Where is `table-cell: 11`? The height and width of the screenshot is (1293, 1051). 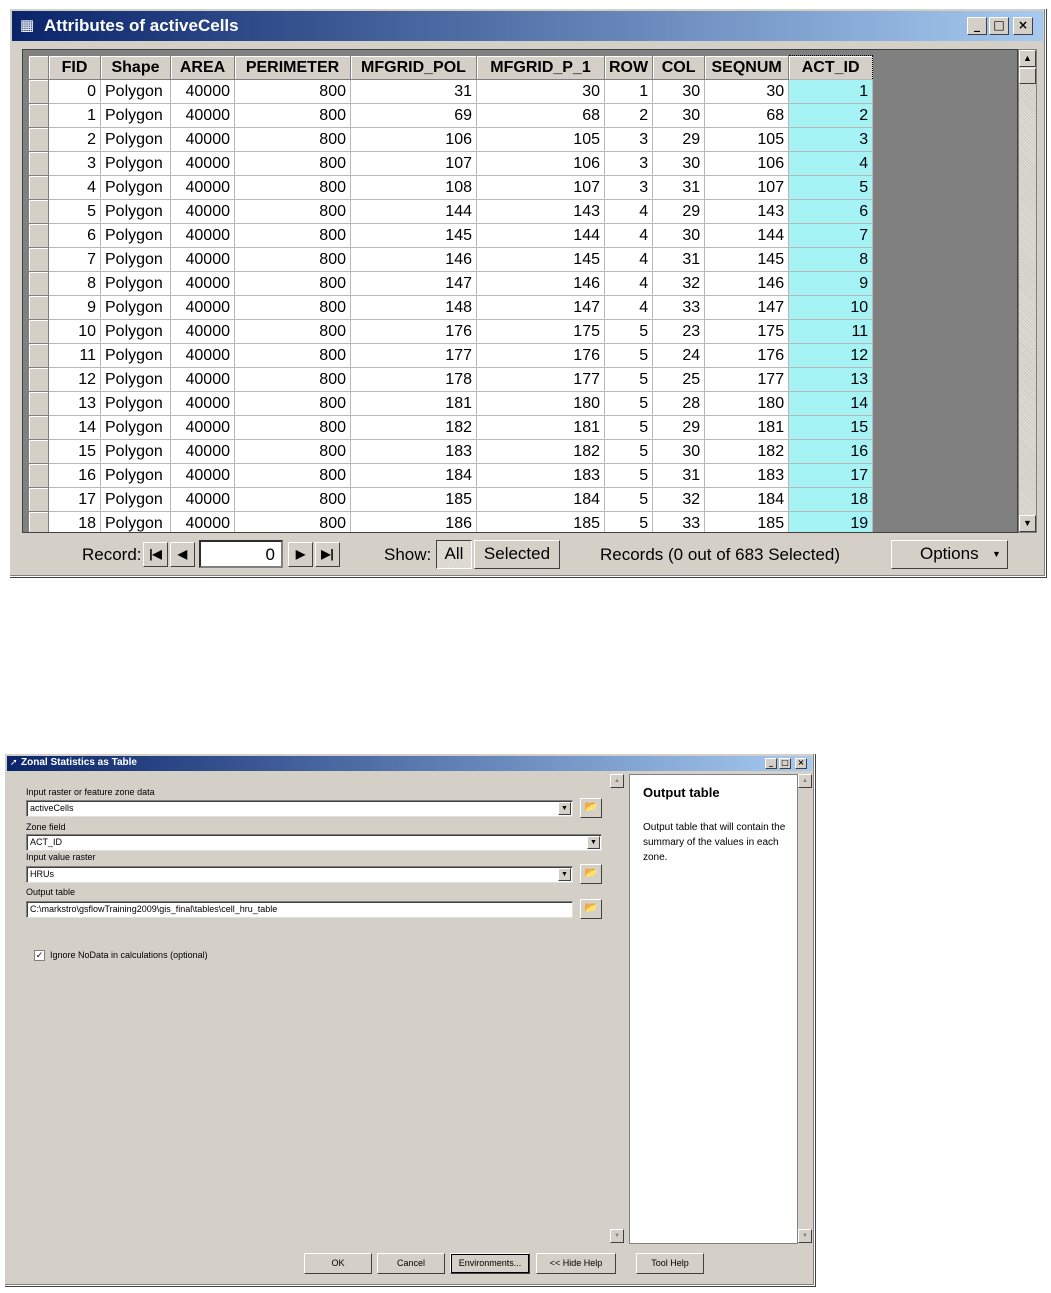
table-cell: 11 is located at coordinates (831, 331).